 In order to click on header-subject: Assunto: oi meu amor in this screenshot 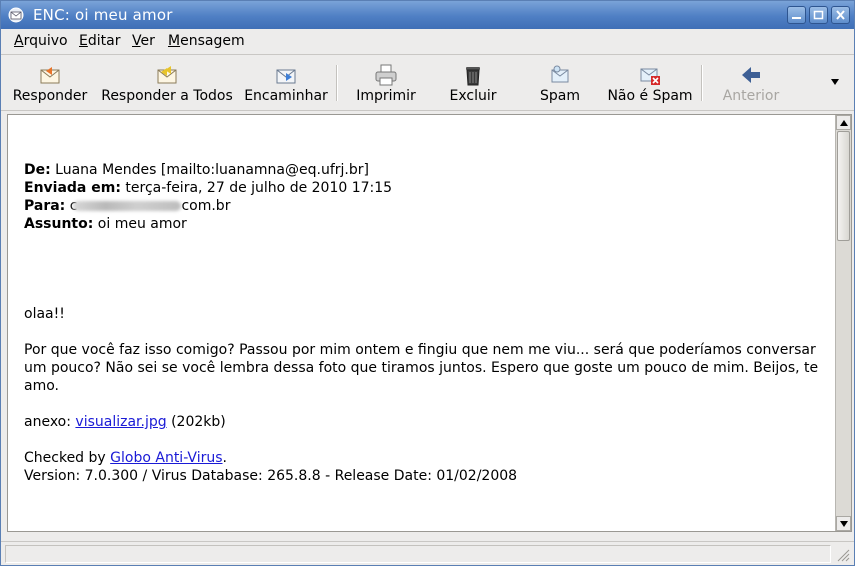, I will do `click(105, 224)`.